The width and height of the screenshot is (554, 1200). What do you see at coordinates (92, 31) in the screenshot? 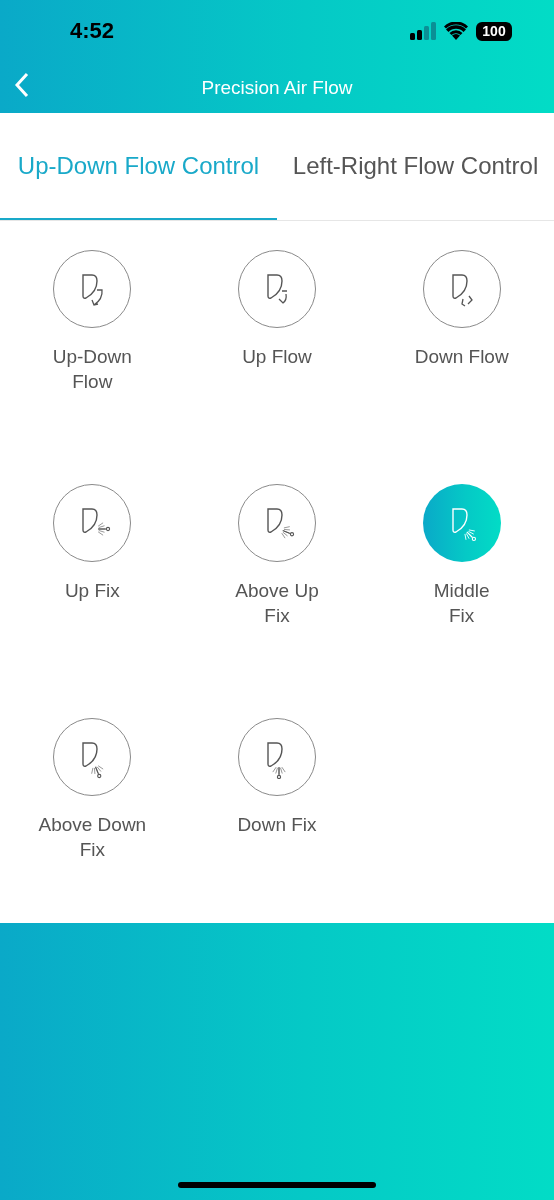
I see `status-time: 4:52` at bounding box center [92, 31].